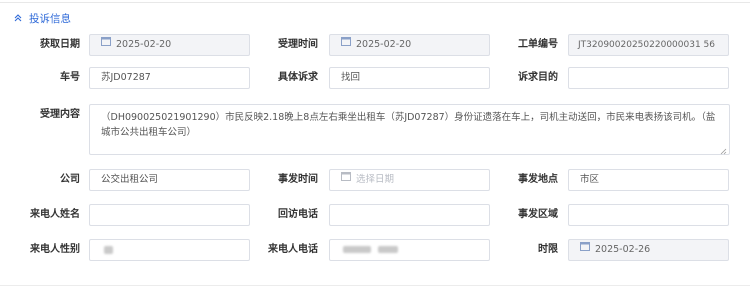 The height and width of the screenshot is (288, 750). What do you see at coordinates (538, 77) in the screenshot?
I see `label-appeal-purpose: 诉求目的` at bounding box center [538, 77].